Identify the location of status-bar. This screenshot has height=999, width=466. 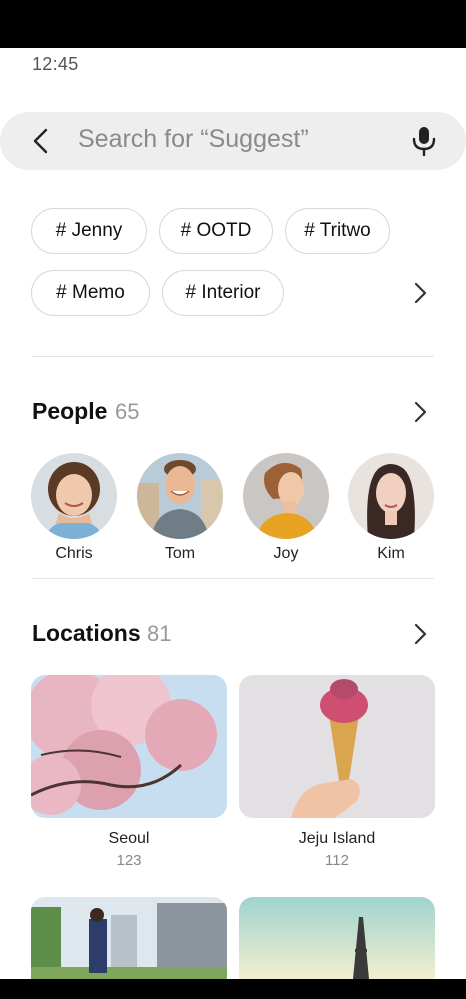
(233, 24).